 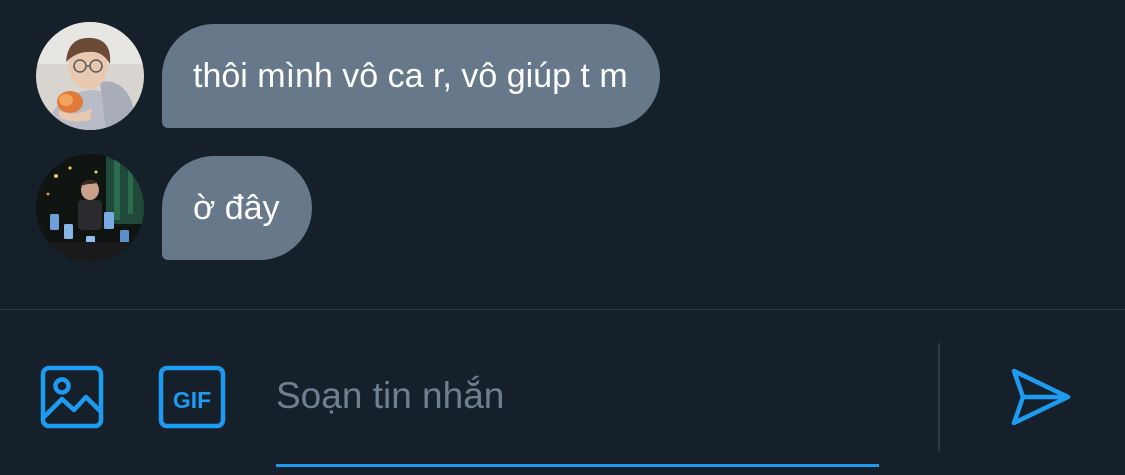 I want to click on input-focus-underline, so click(x=577, y=465).